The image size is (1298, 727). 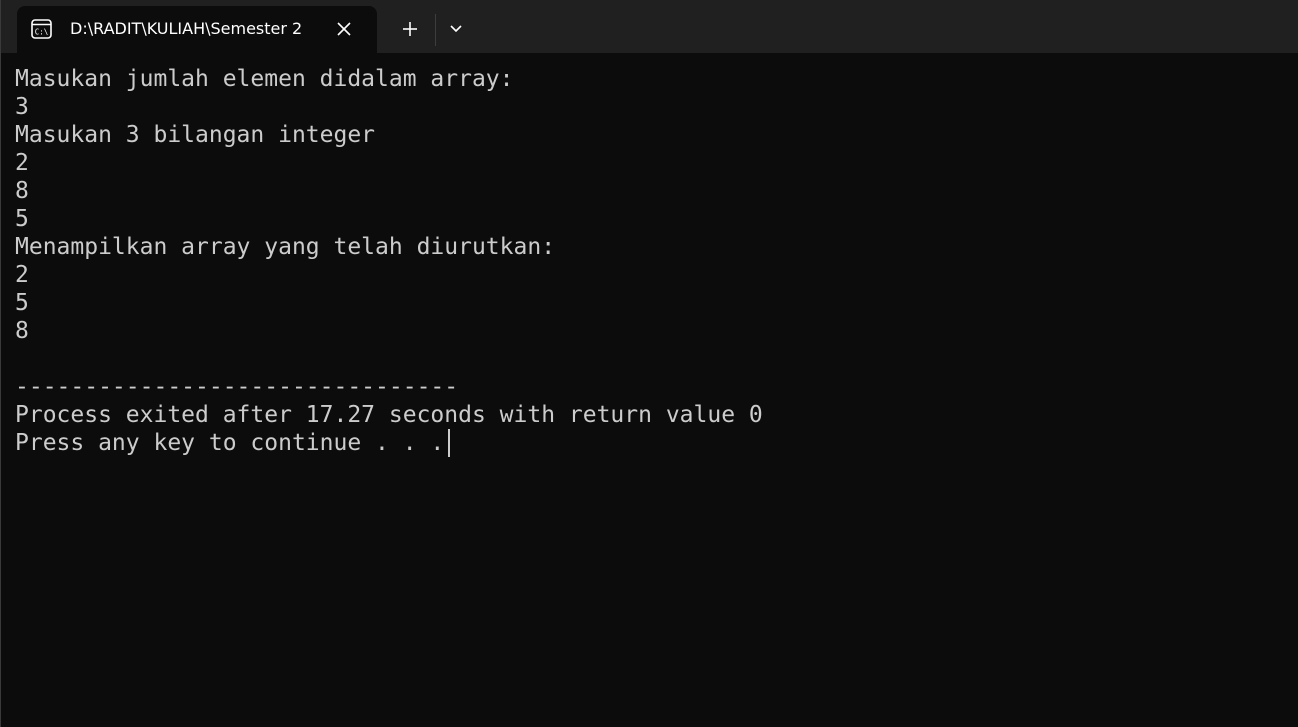 I want to click on prompt-line: Press any key to continue . . ., so click(x=650, y=443).